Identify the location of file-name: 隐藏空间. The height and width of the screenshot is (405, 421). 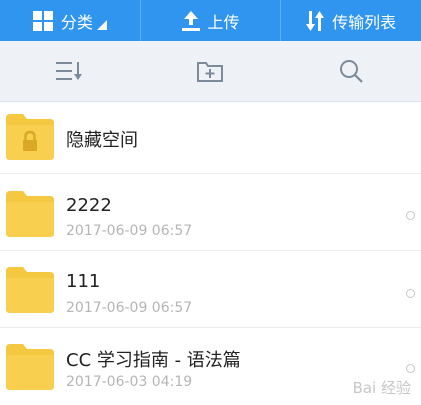
(102, 140).